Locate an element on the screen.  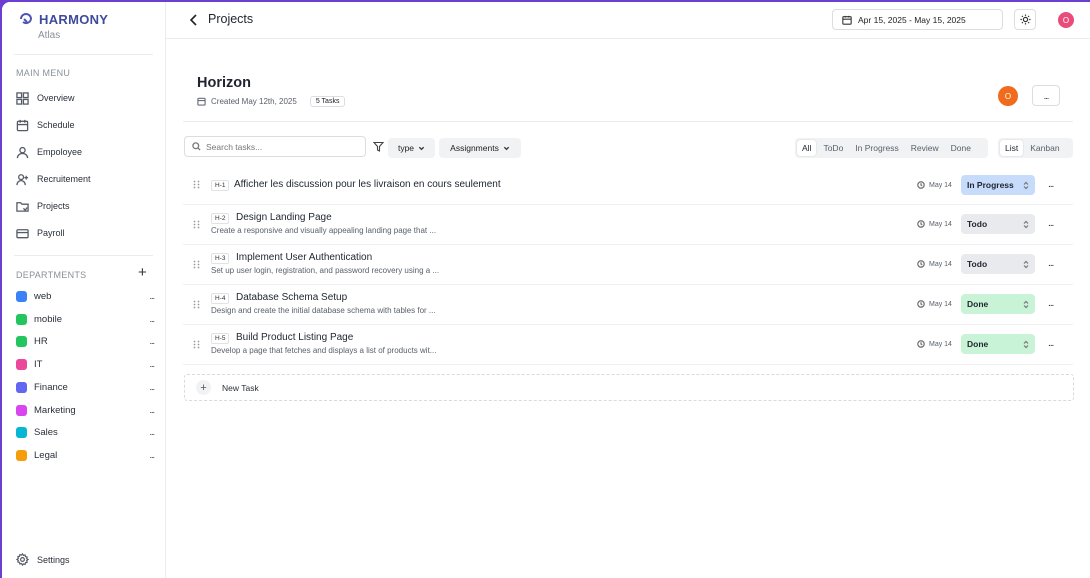
task-title: Database Schema Setup is located at coordinates (291, 297).